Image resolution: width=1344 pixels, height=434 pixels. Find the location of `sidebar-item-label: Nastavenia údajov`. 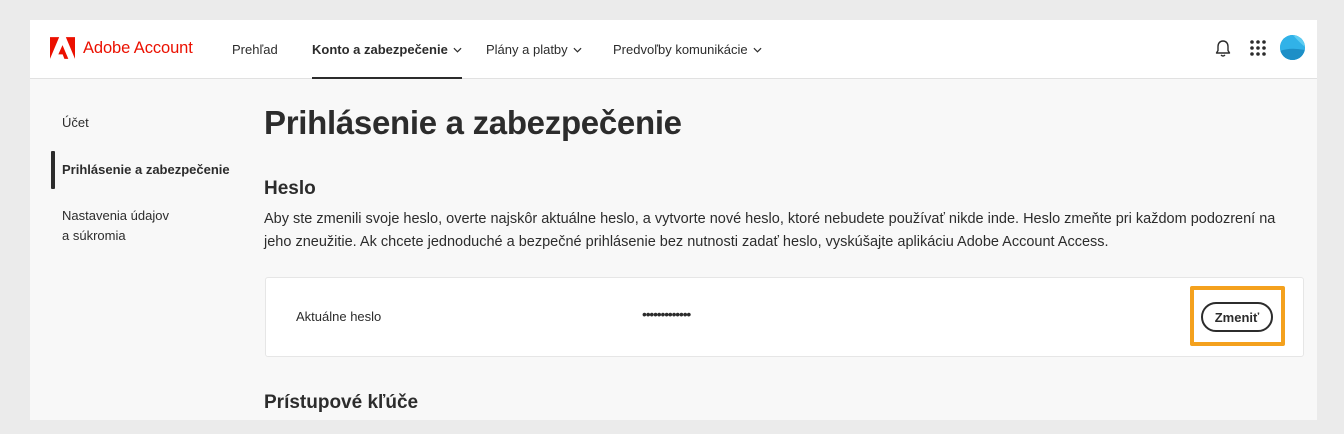

sidebar-item-label: Nastavenia údajov is located at coordinates (115, 215).